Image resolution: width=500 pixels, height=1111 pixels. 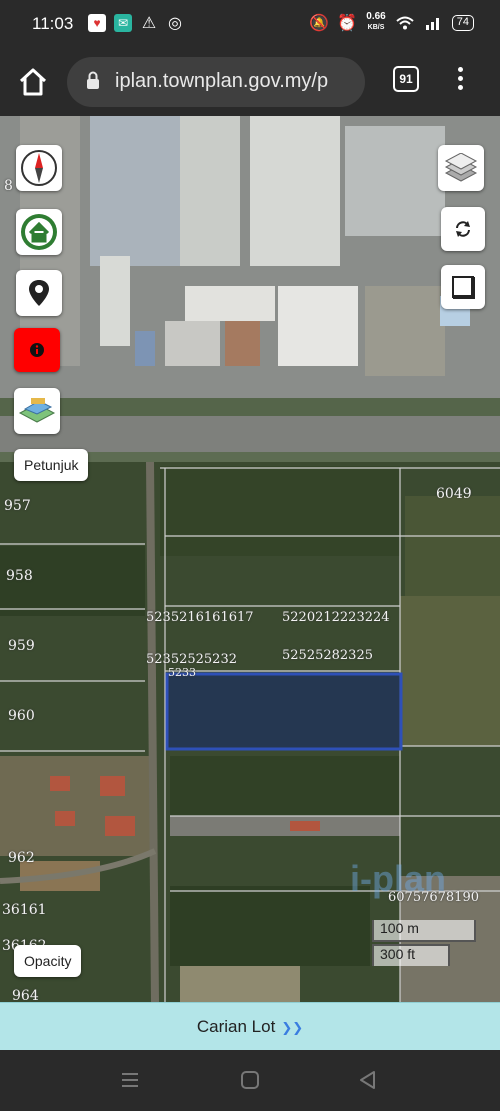 I want to click on map-layers-icon, so click(x=37, y=410).